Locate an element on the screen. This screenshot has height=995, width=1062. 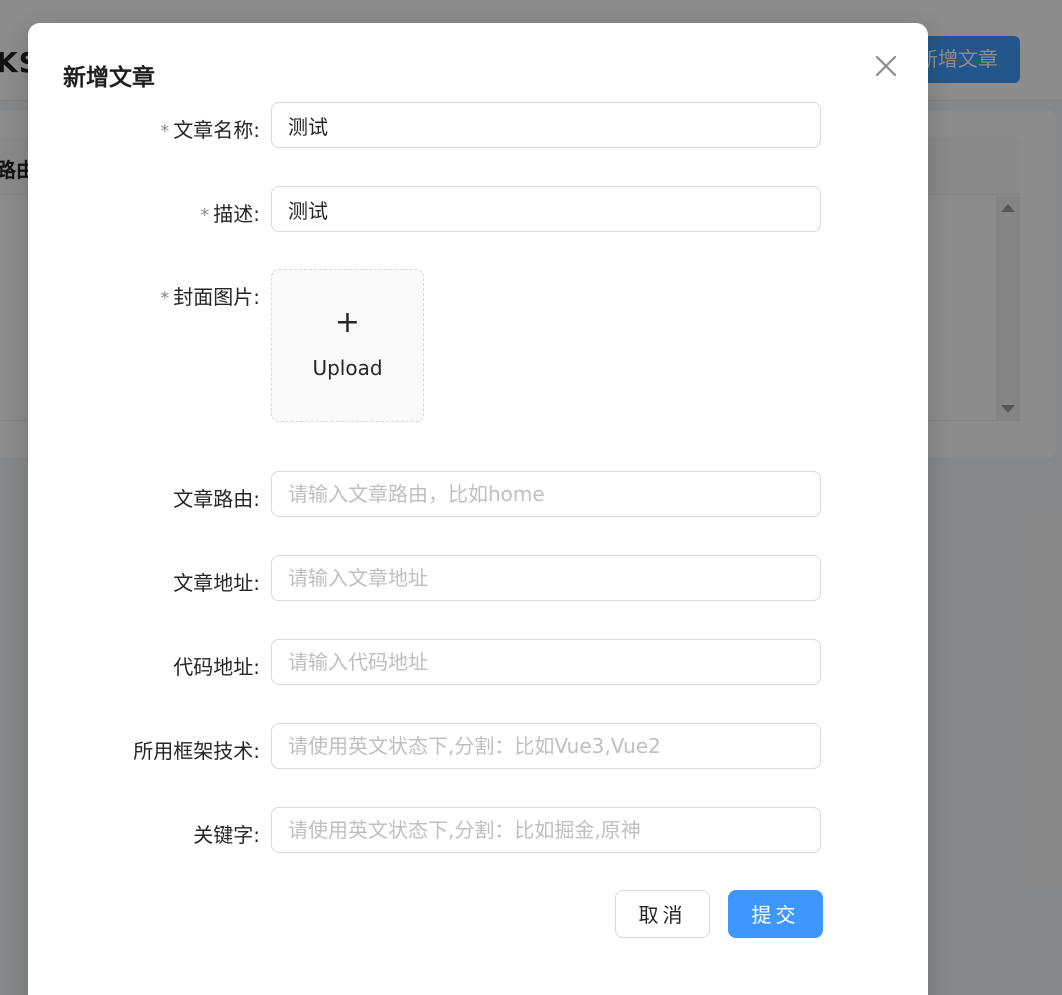
label-code: 代码地址: is located at coordinates (216, 665).